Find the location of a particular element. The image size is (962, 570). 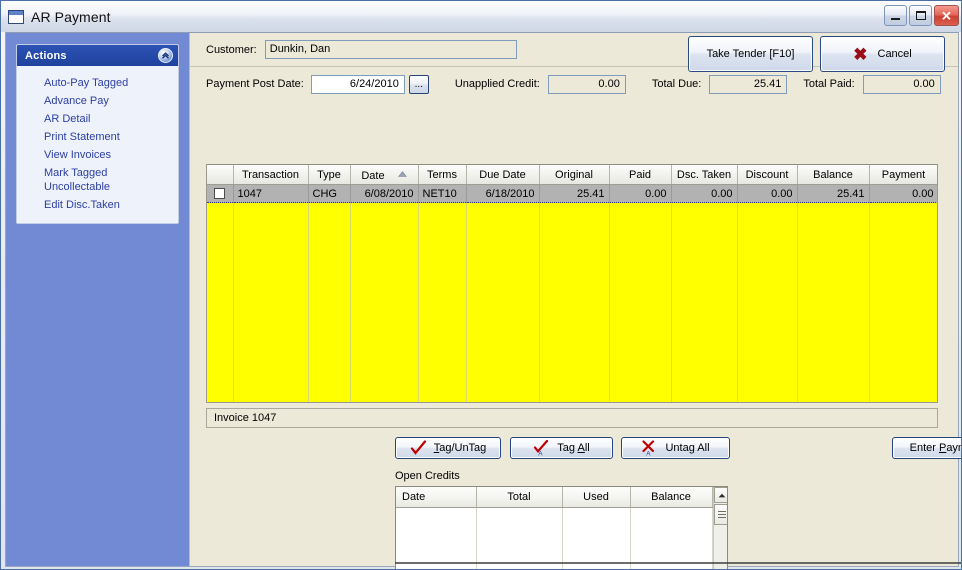

sidebar-item-print-statement: Print Statement is located at coordinates (97, 137).